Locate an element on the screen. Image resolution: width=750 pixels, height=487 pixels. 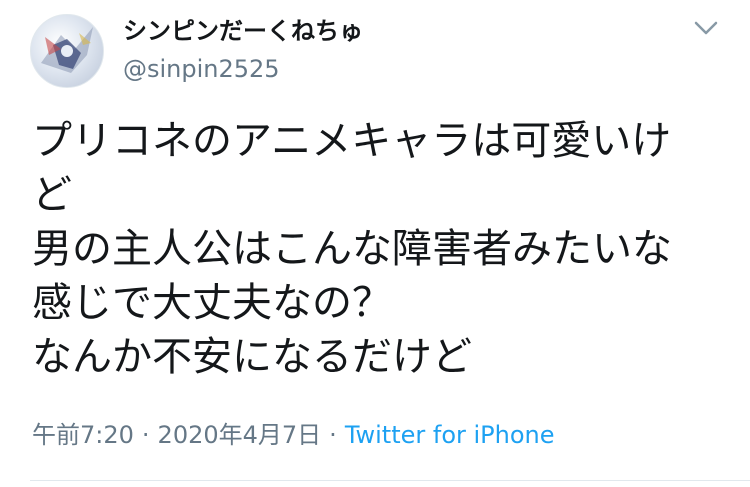
tweet-source-link: Twitter for iPhone is located at coordinates (450, 435).